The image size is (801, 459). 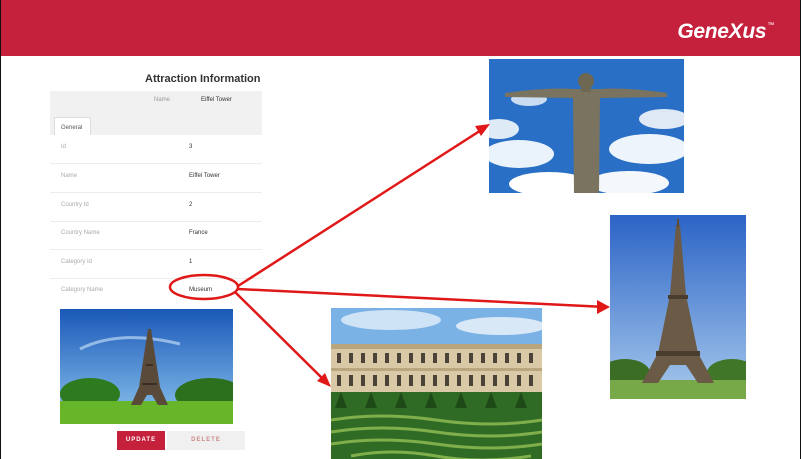 I want to click on christ-redeemer-photo, so click(x=586, y=126).